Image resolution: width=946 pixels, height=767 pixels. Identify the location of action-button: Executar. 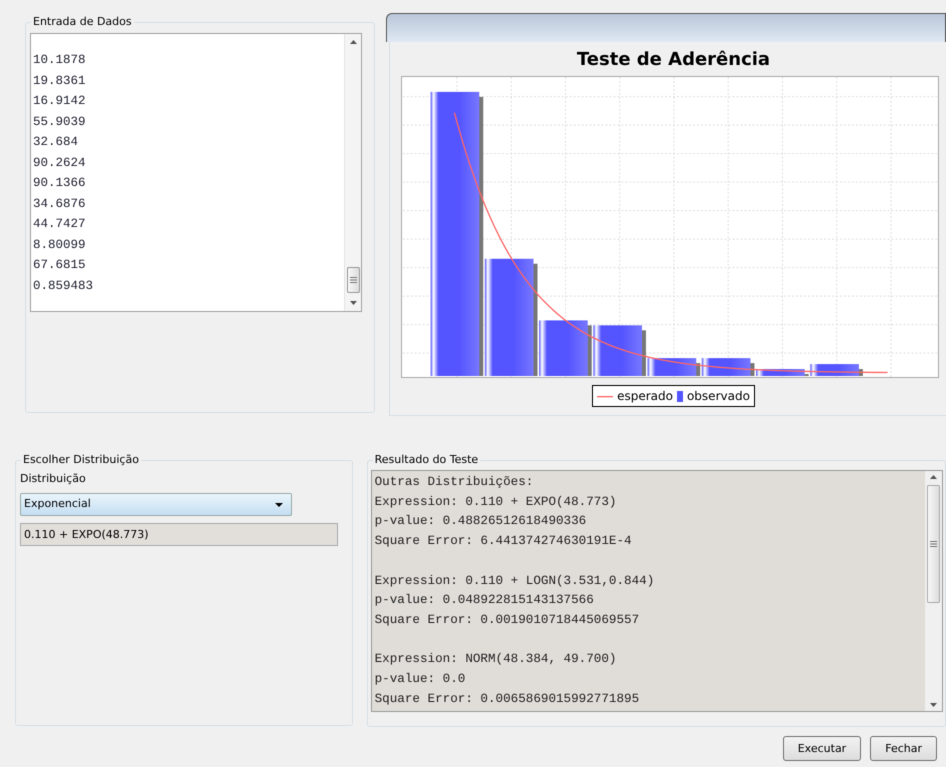
(822, 748).